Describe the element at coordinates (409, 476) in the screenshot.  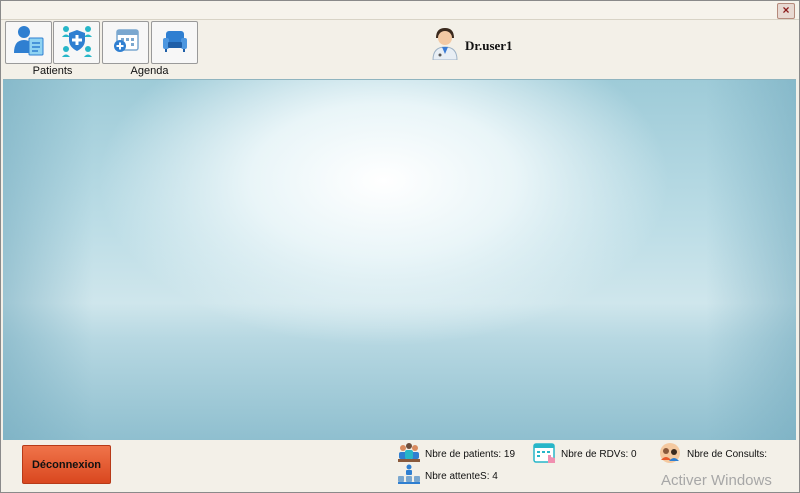
I see `waiting-queue-icon` at that location.